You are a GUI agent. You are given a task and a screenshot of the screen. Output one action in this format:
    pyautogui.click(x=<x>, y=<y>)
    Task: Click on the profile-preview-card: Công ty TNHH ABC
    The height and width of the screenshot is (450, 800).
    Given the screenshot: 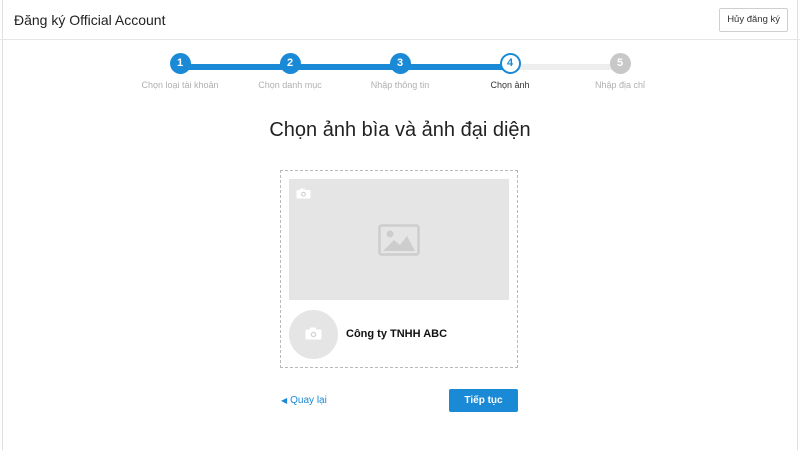 What is the action you would take?
    pyautogui.click(x=399, y=269)
    